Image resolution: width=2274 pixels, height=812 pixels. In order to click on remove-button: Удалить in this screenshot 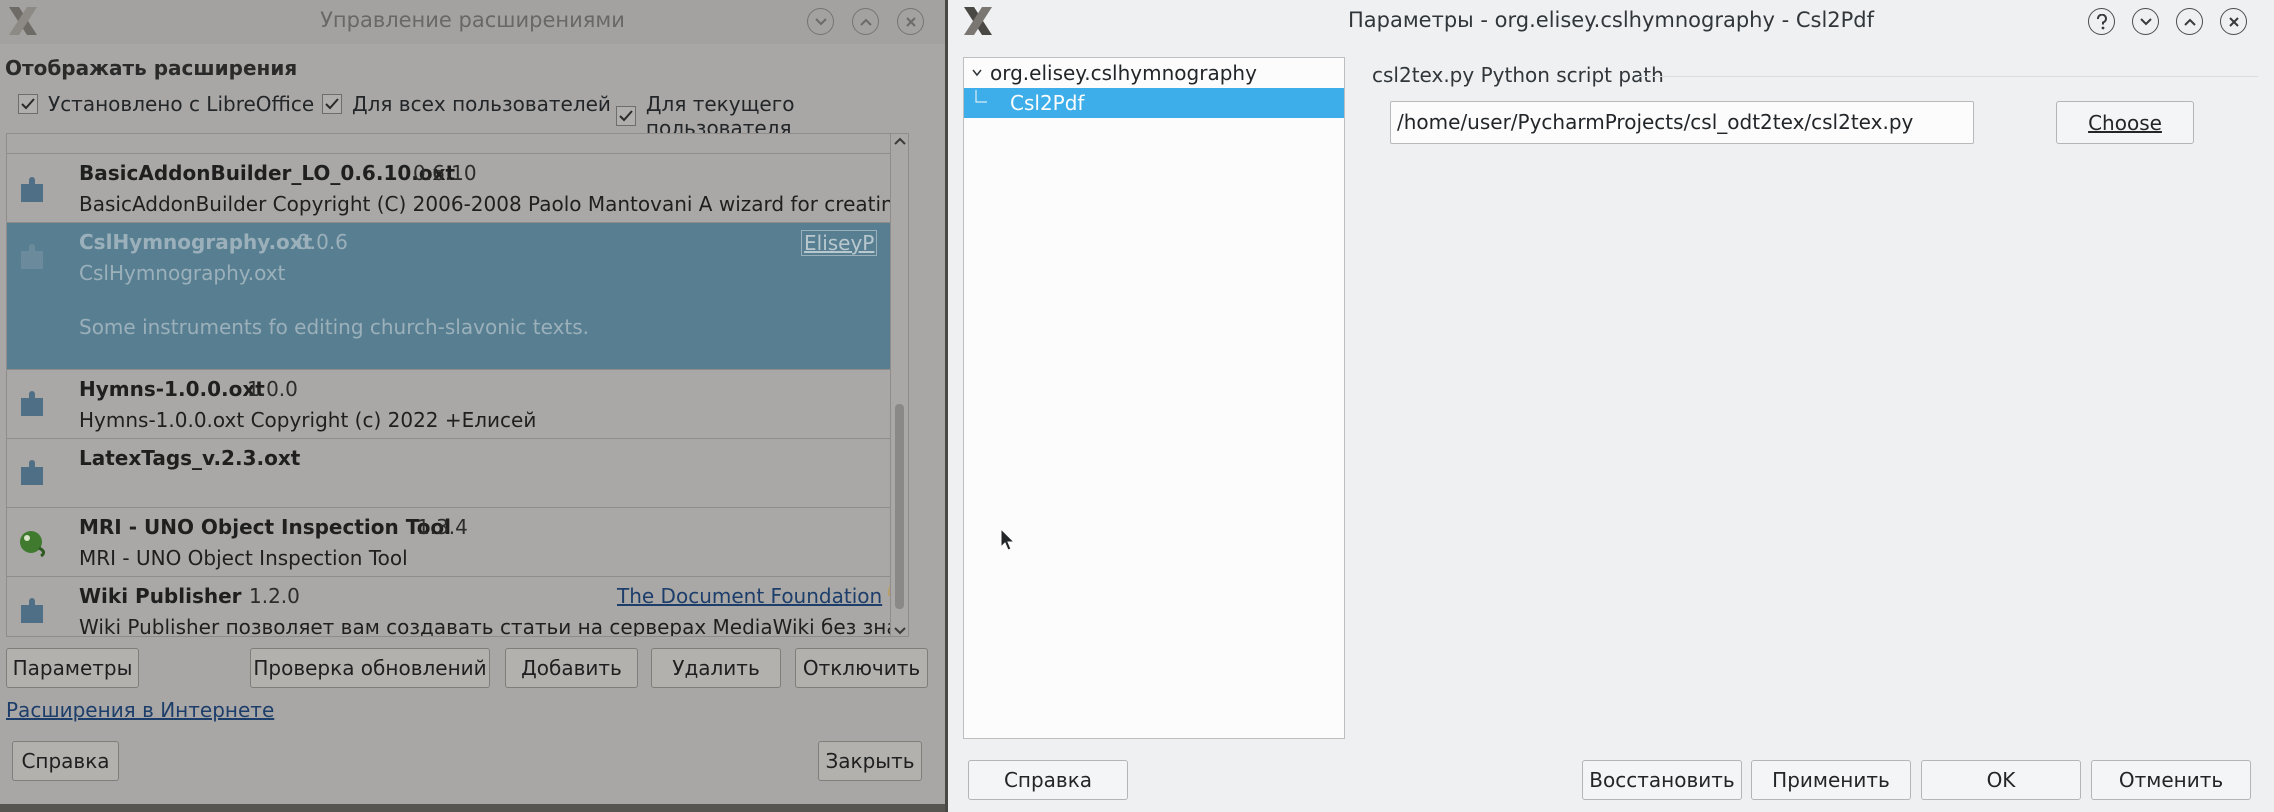, I will do `click(716, 668)`.